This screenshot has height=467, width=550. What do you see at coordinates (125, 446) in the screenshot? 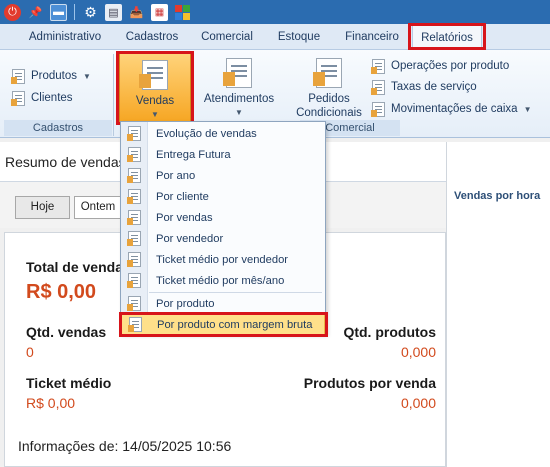
I see `info-timestamp: Informações de: 14/05/2025 10:56` at bounding box center [125, 446].